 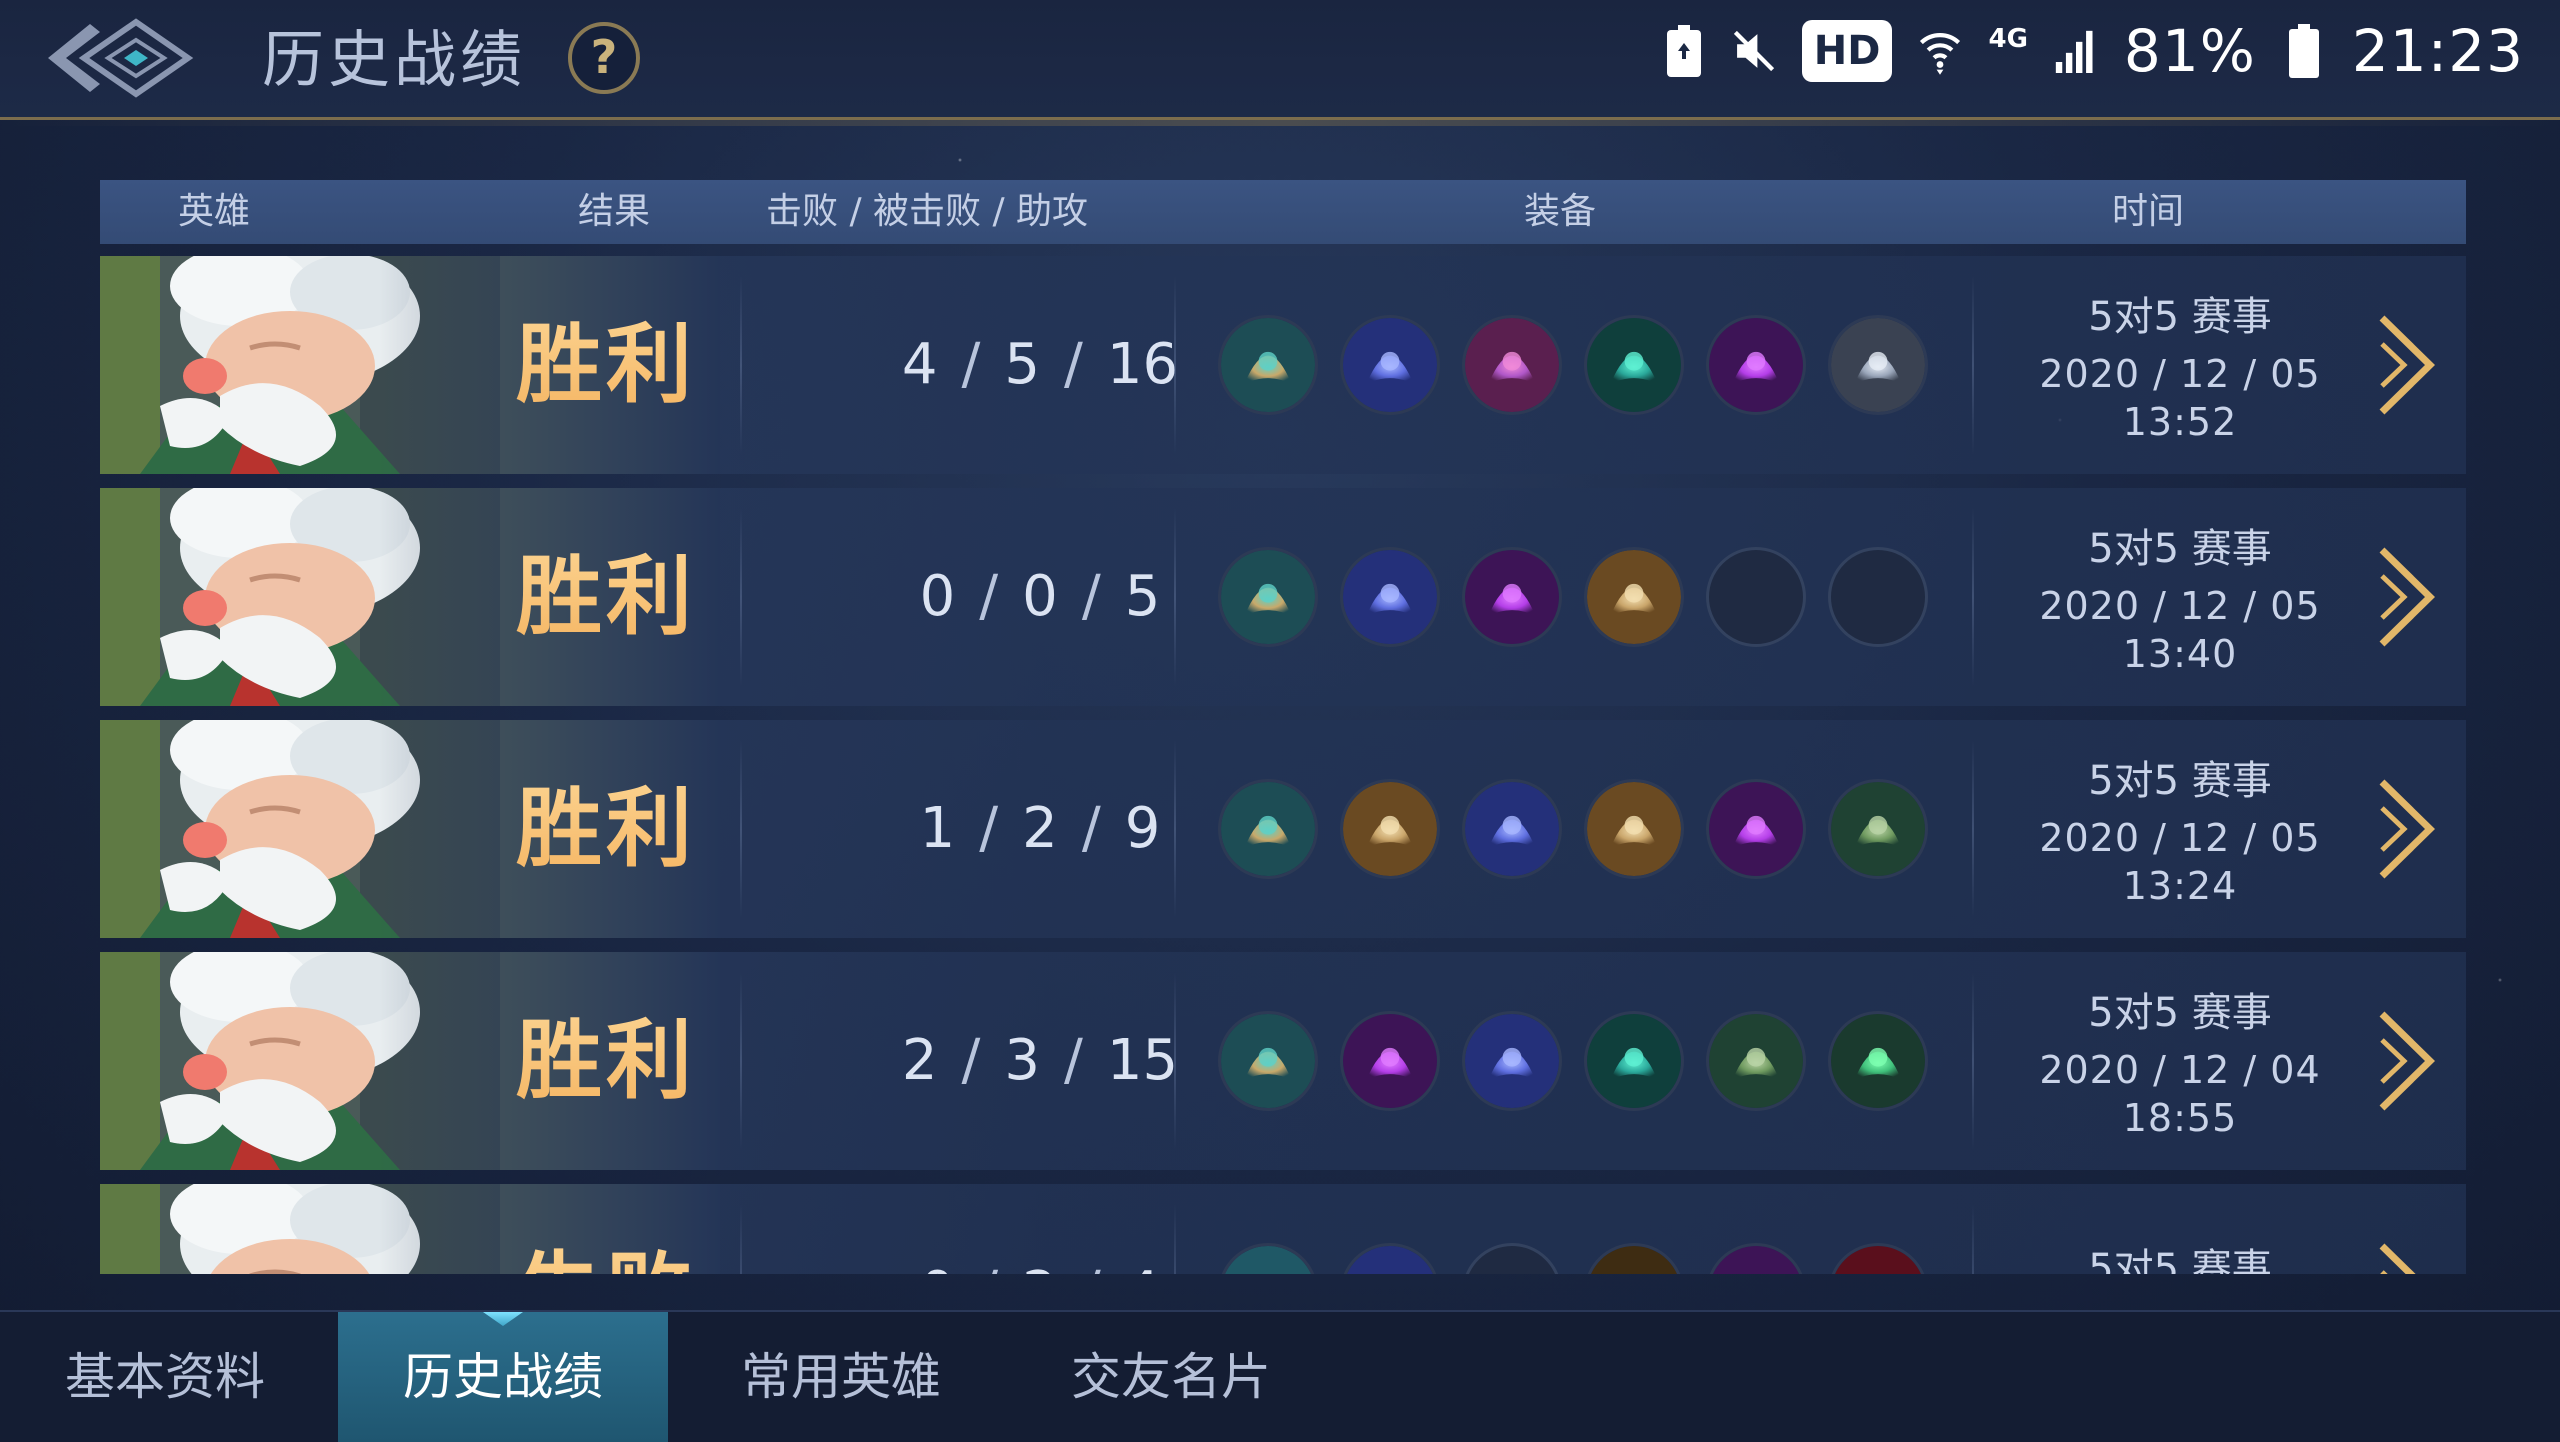 I want to click on match-row: 胜利 2 / 3 / 15 5对5 赛事 2020 / 12 / 04 18:55, so click(x=1283, y=1061).